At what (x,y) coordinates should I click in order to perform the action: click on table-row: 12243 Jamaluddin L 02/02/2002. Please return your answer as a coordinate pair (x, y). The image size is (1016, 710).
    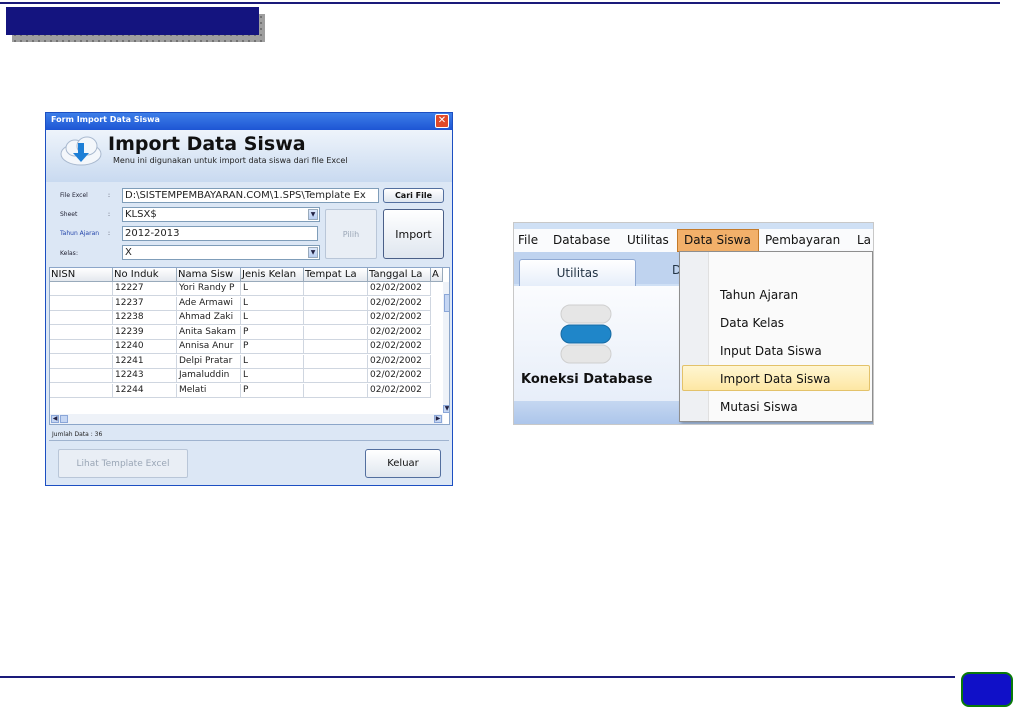
    Looking at the image, I should click on (240, 376).